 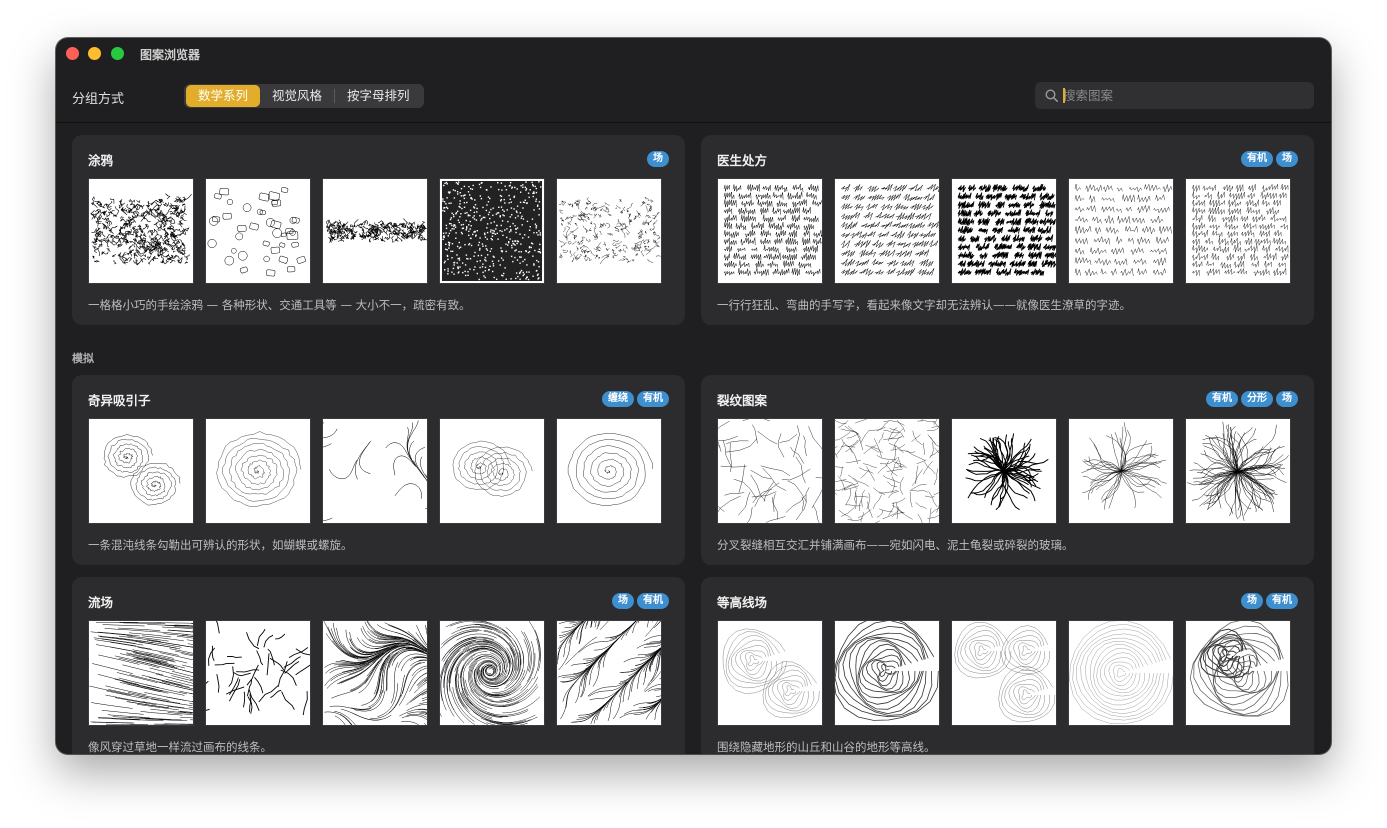 I want to click on tag-list: 缠绕 有机, so click(x=635, y=399).